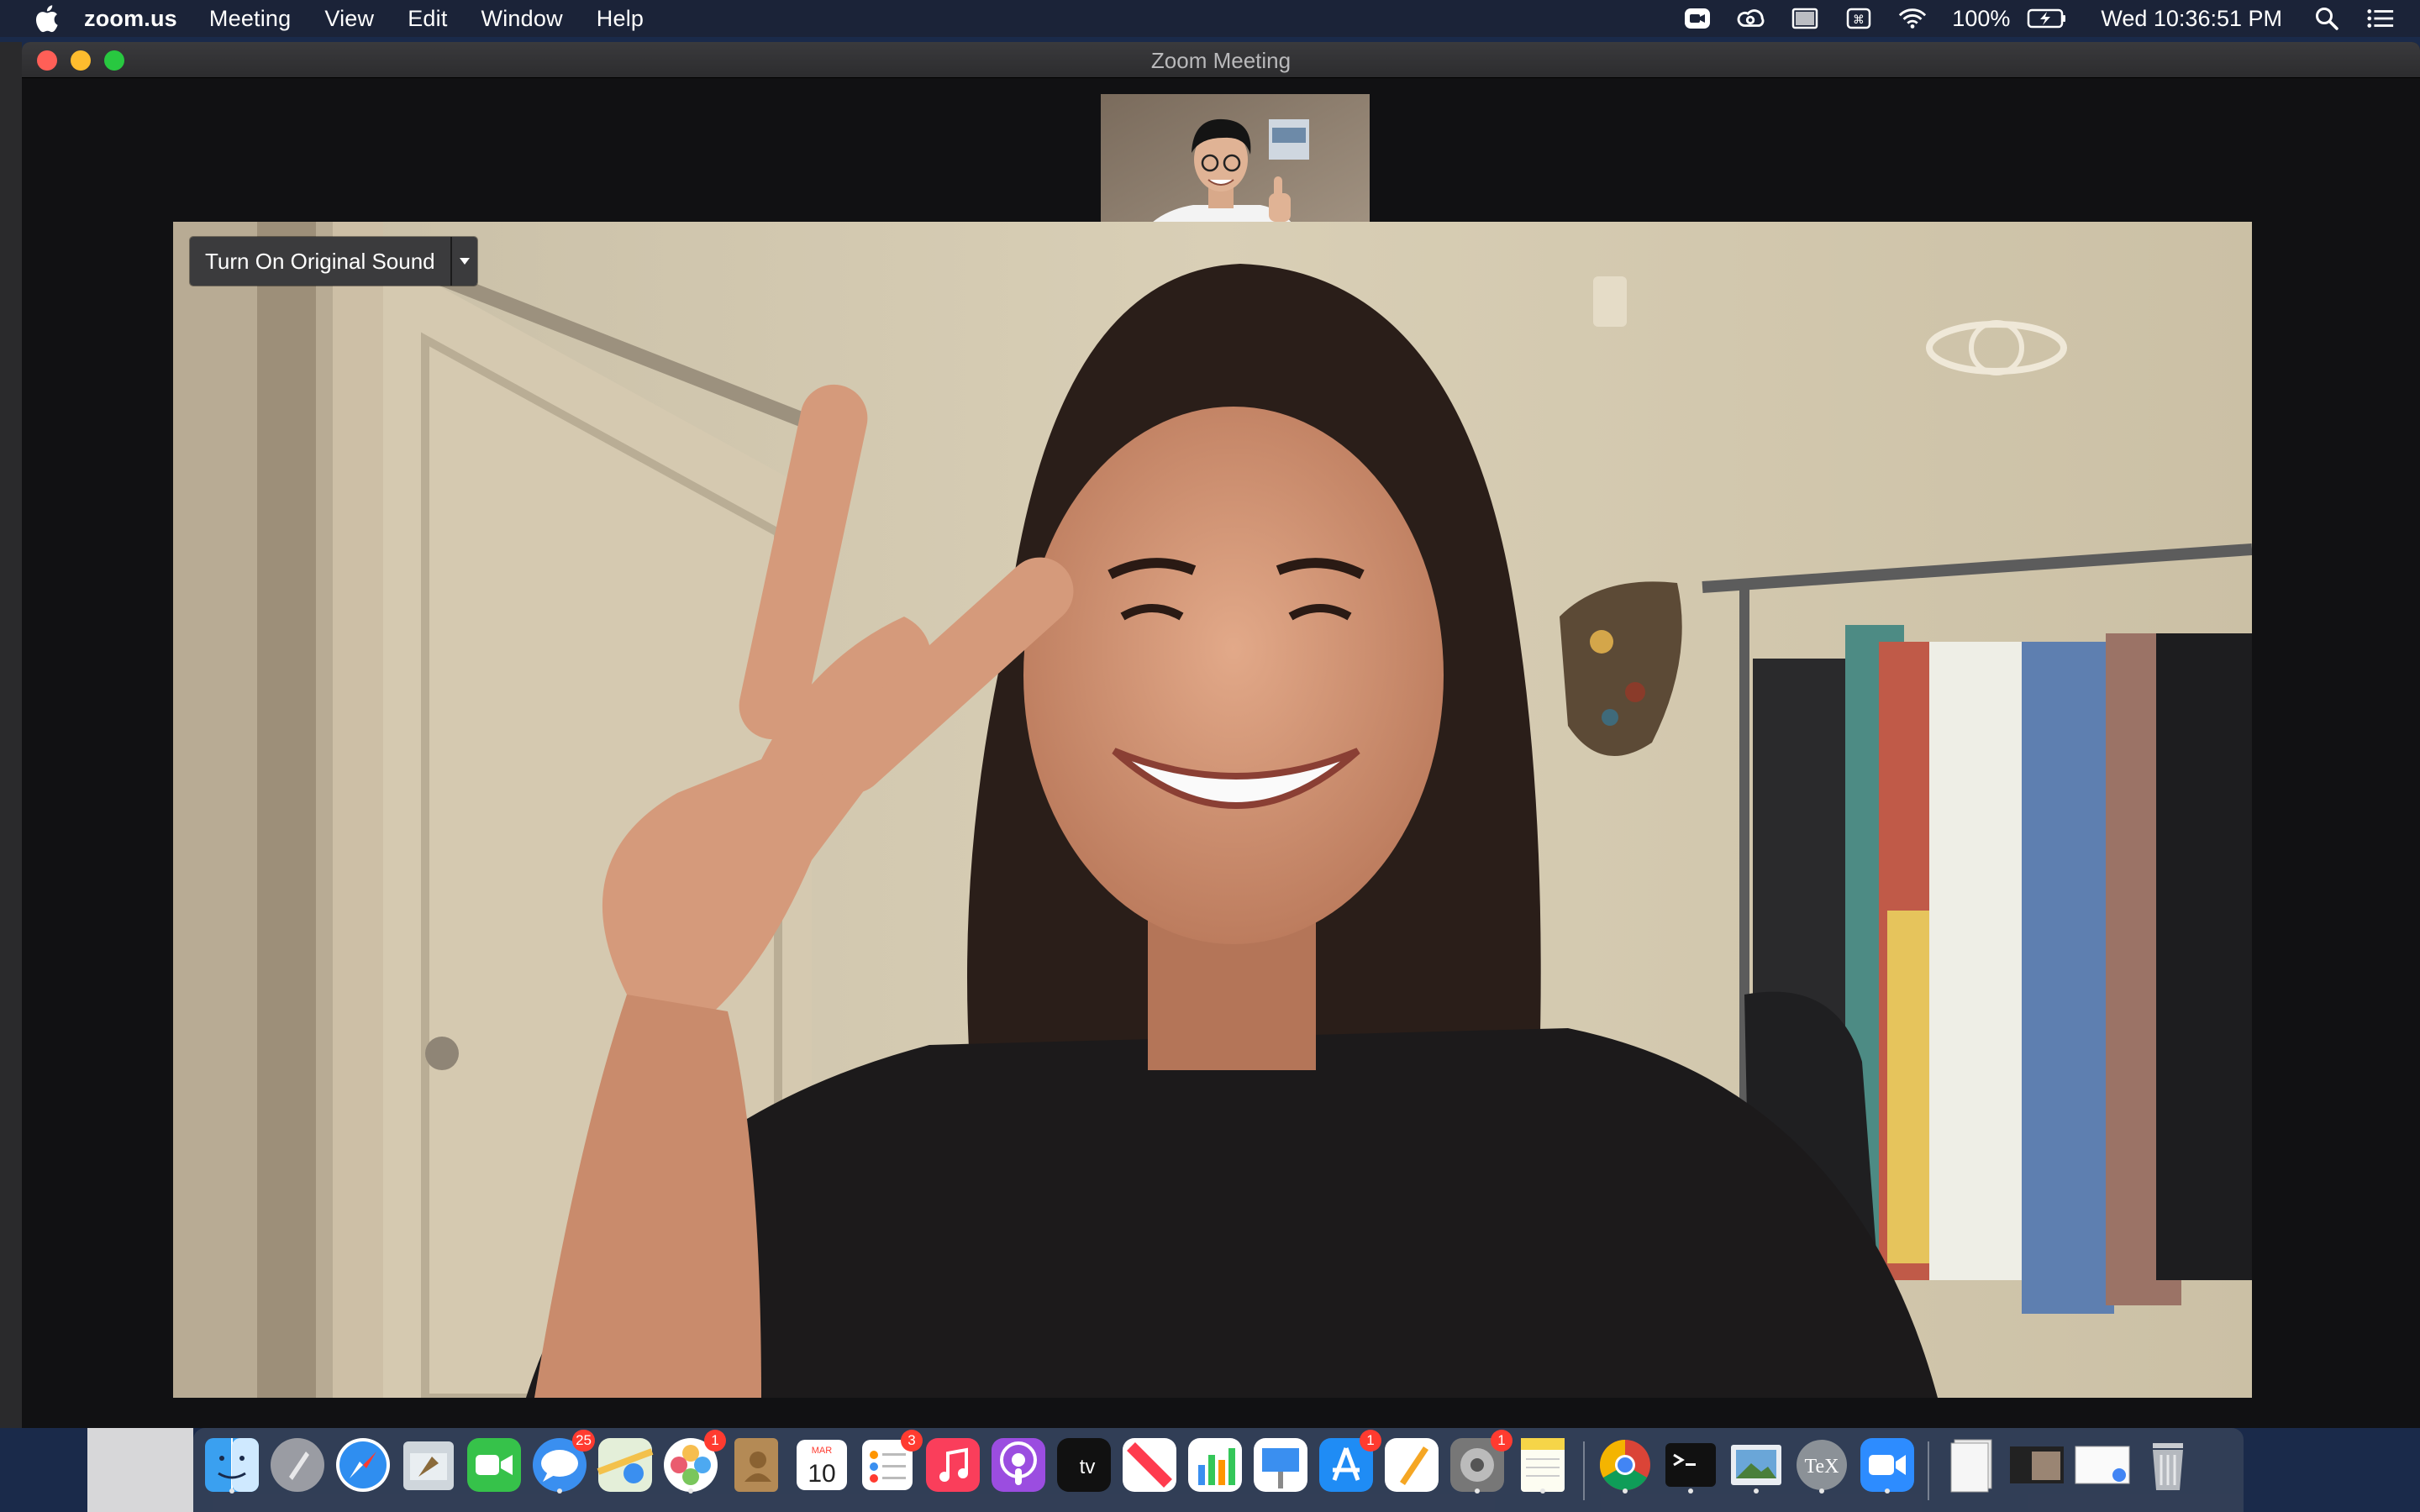 This screenshot has height=1512, width=2420. I want to click on menu-help: Help, so click(620, 19).